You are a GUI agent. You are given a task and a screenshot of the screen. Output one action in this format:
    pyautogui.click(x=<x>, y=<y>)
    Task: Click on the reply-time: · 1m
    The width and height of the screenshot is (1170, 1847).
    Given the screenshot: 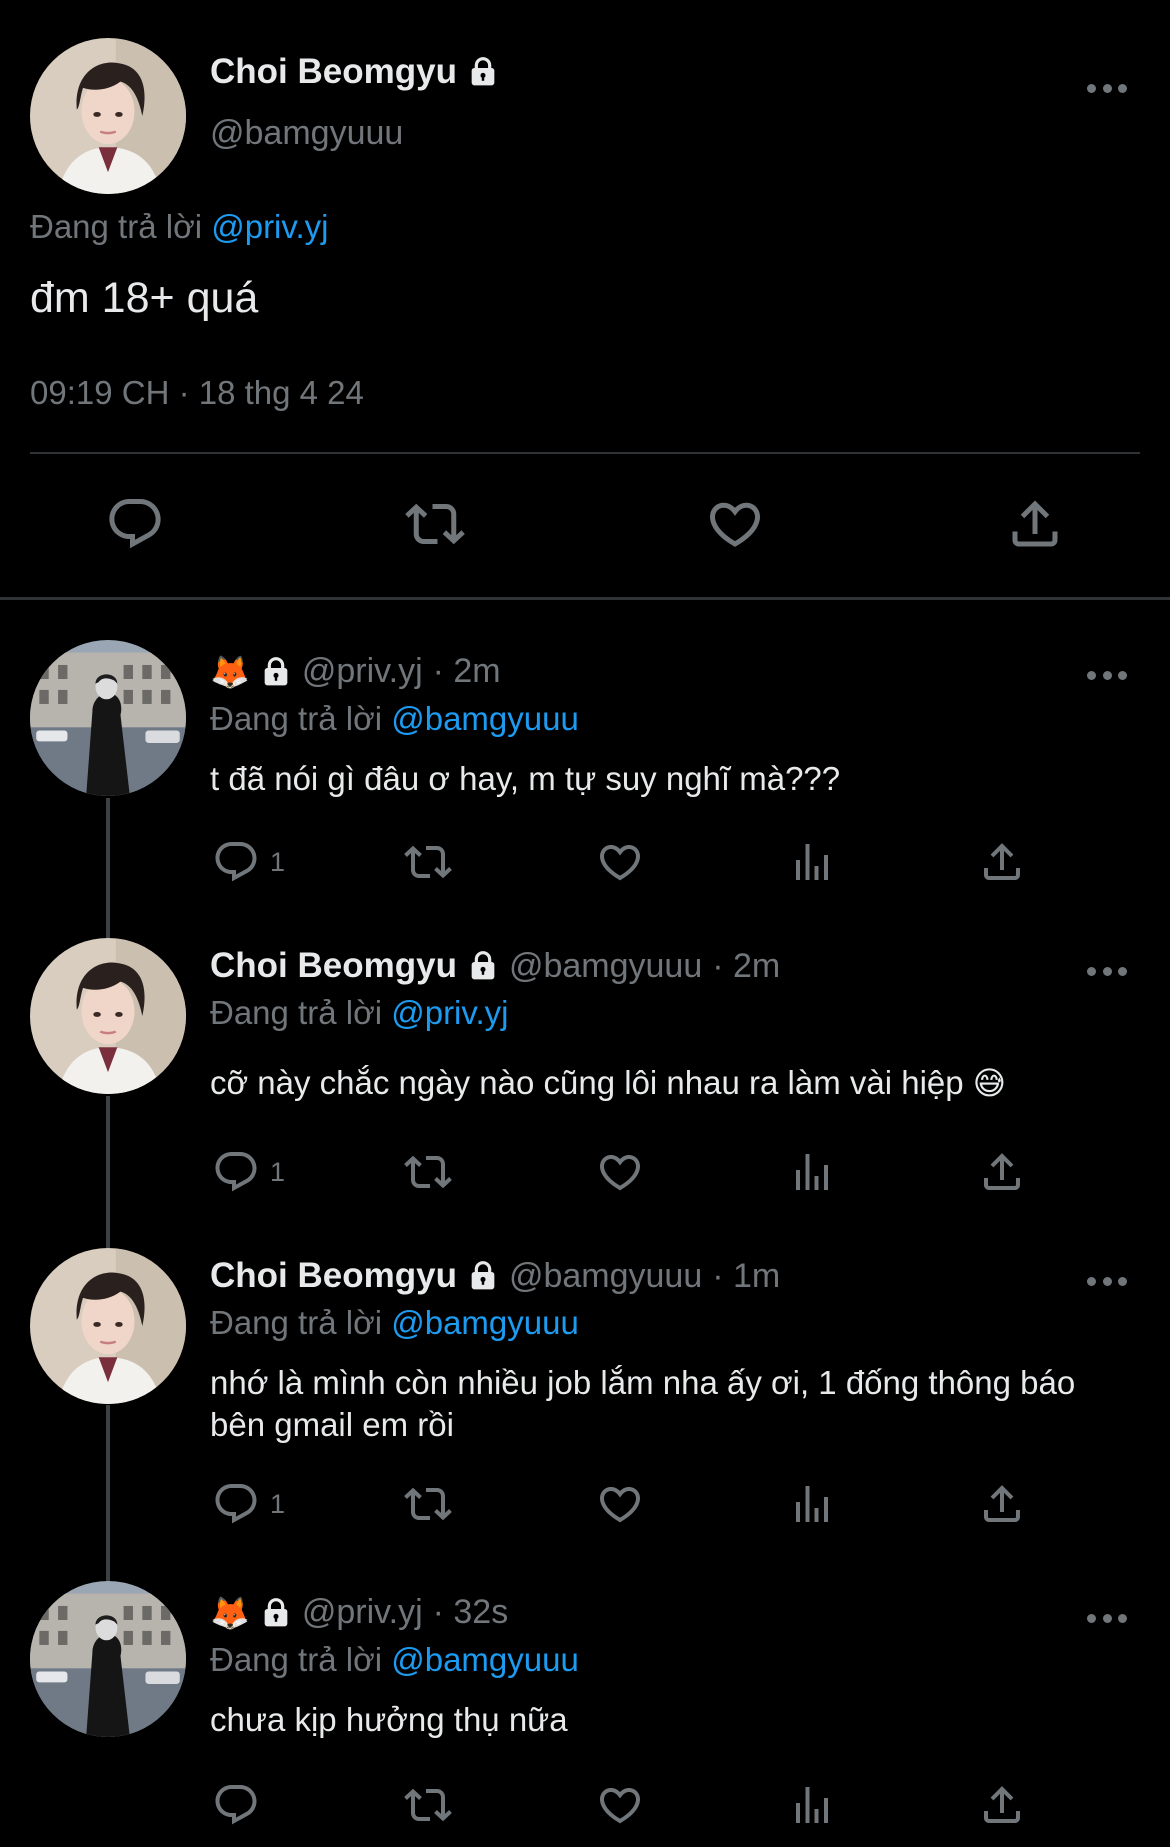 What is the action you would take?
    pyautogui.click(x=746, y=1276)
    